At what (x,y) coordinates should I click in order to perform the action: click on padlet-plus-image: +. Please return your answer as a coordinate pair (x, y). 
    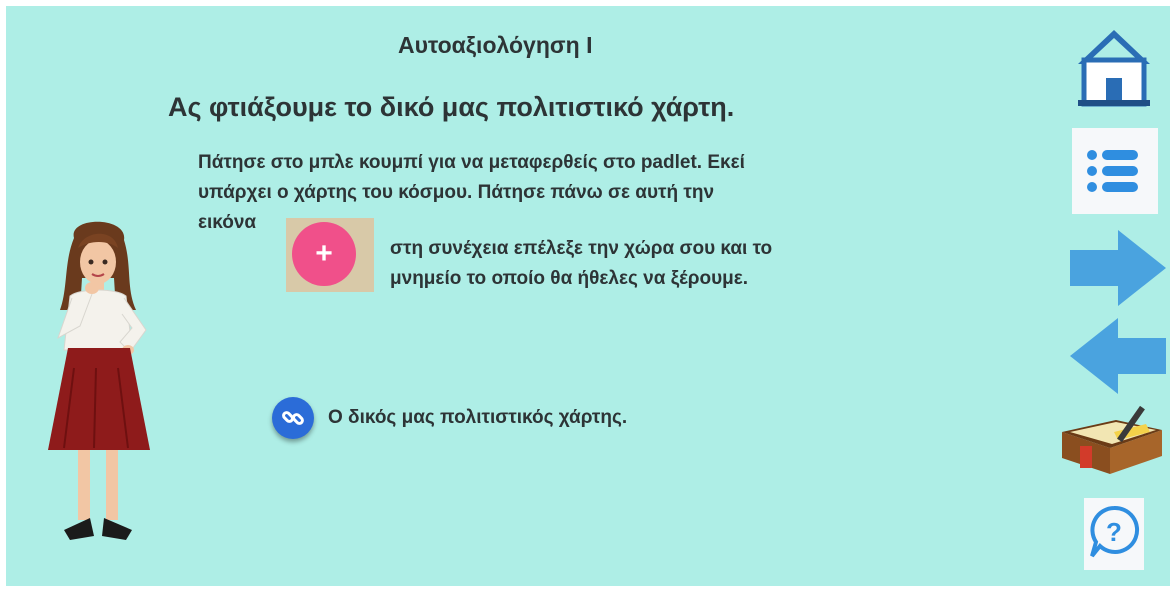
    Looking at the image, I should click on (330, 255).